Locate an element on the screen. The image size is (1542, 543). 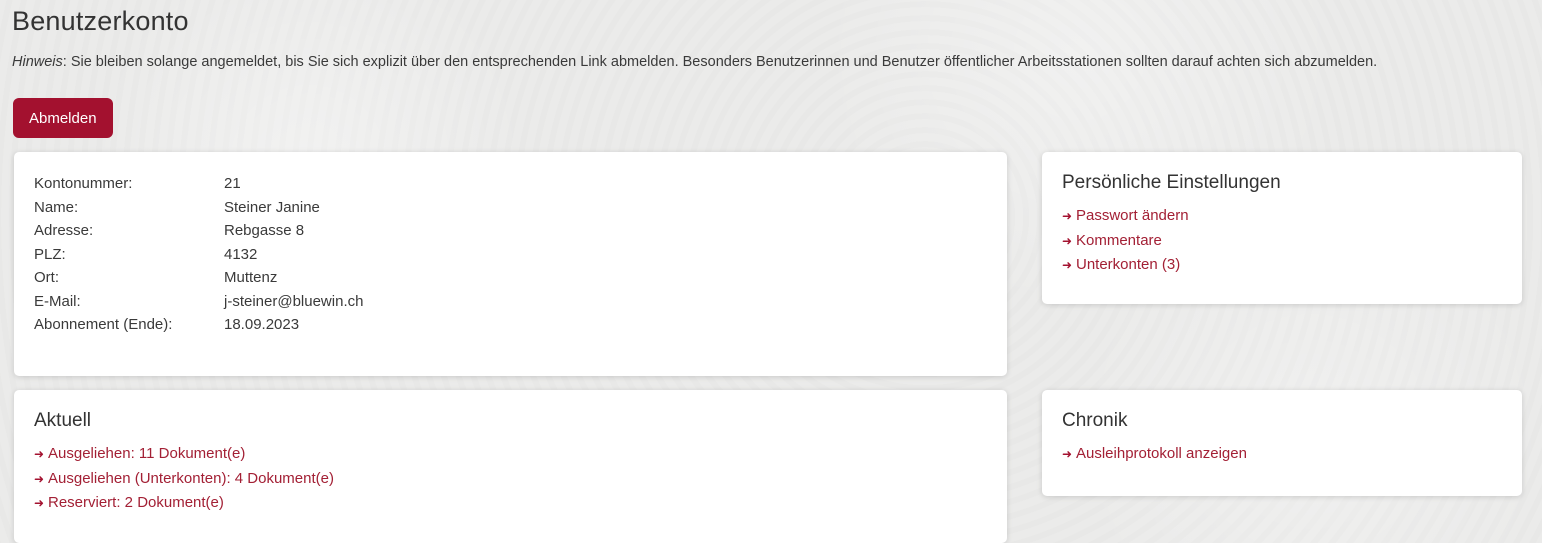
list-item: ➜ Ausleihprotokoll anzeigen is located at coordinates (1282, 454).